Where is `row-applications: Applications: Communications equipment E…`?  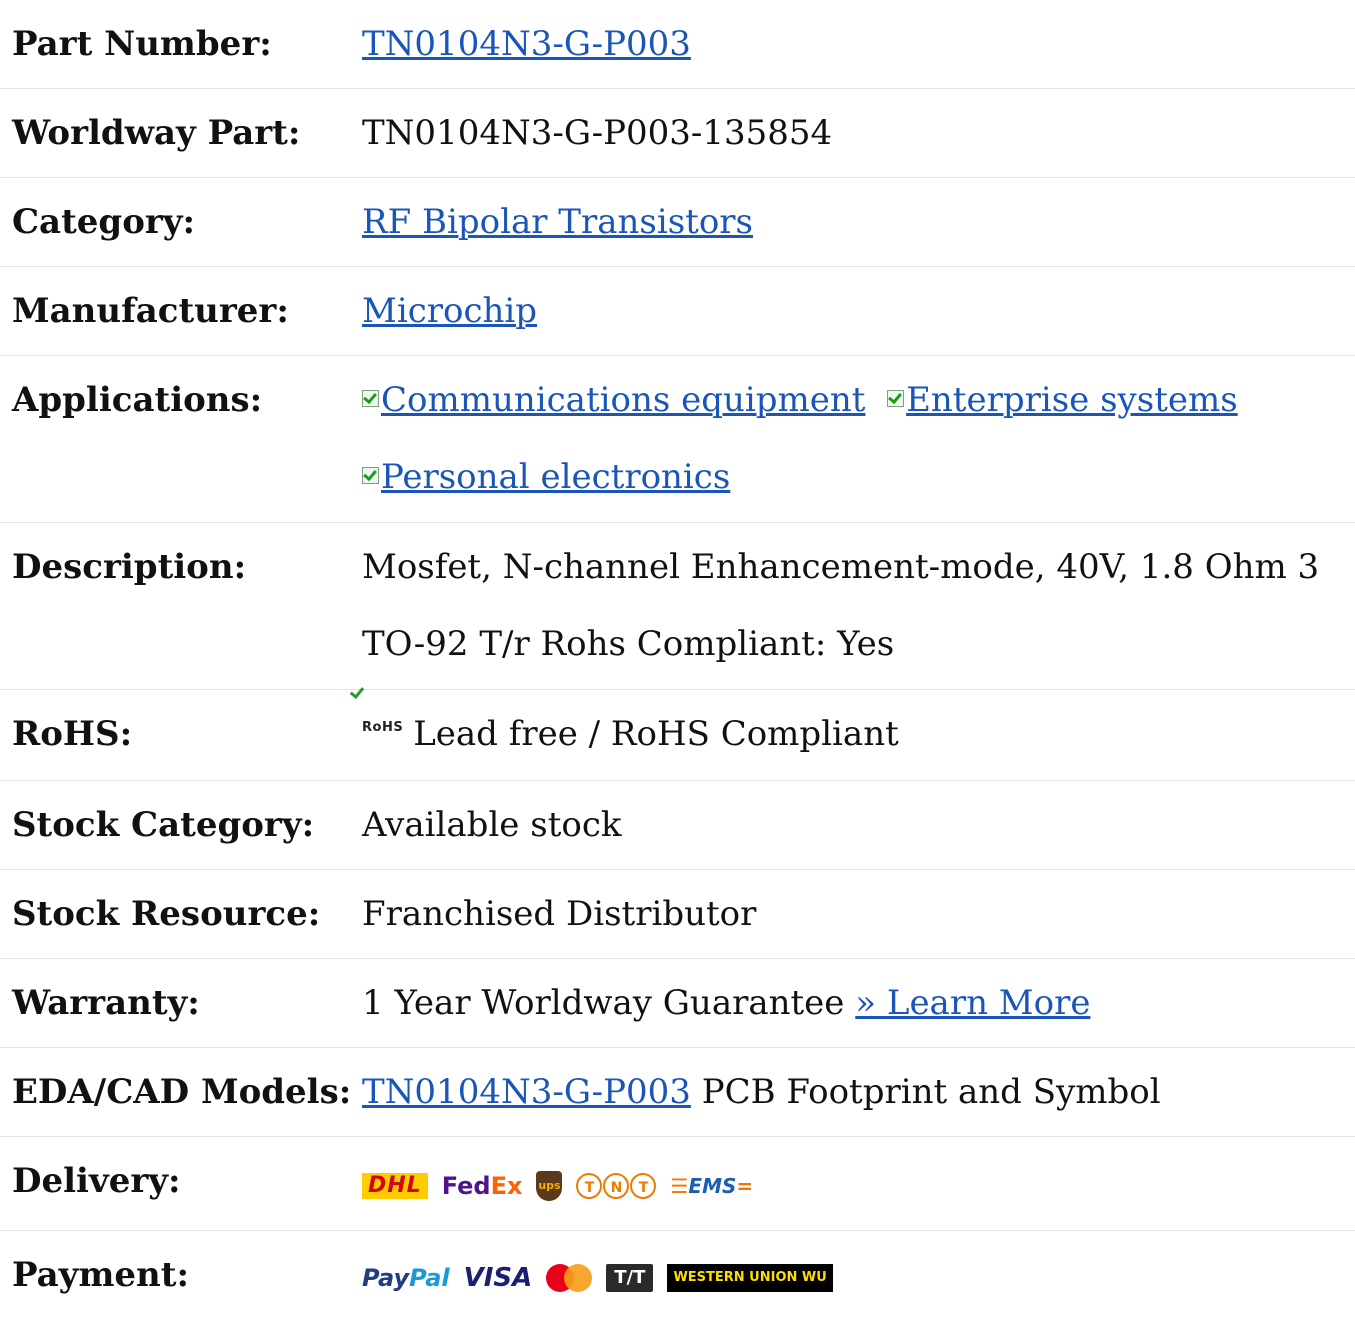 row-applications: Applications: Communications equipment E… is located at coordinates (677, 439).